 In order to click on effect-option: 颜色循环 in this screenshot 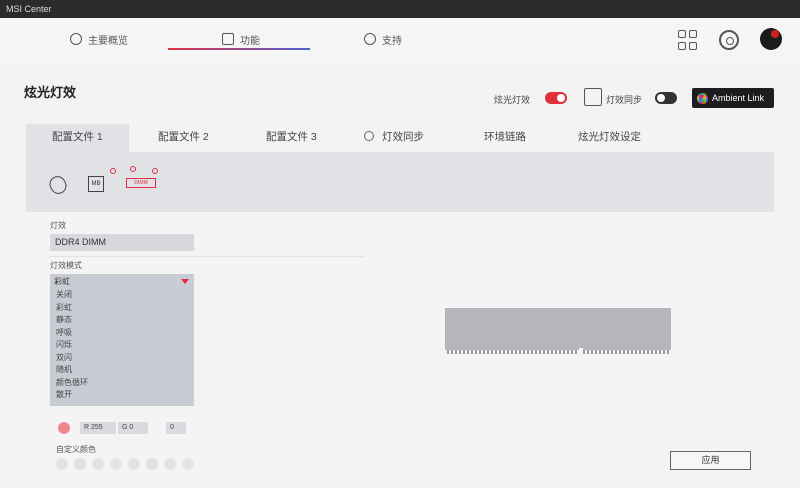, I will do `click(122, 383)`.